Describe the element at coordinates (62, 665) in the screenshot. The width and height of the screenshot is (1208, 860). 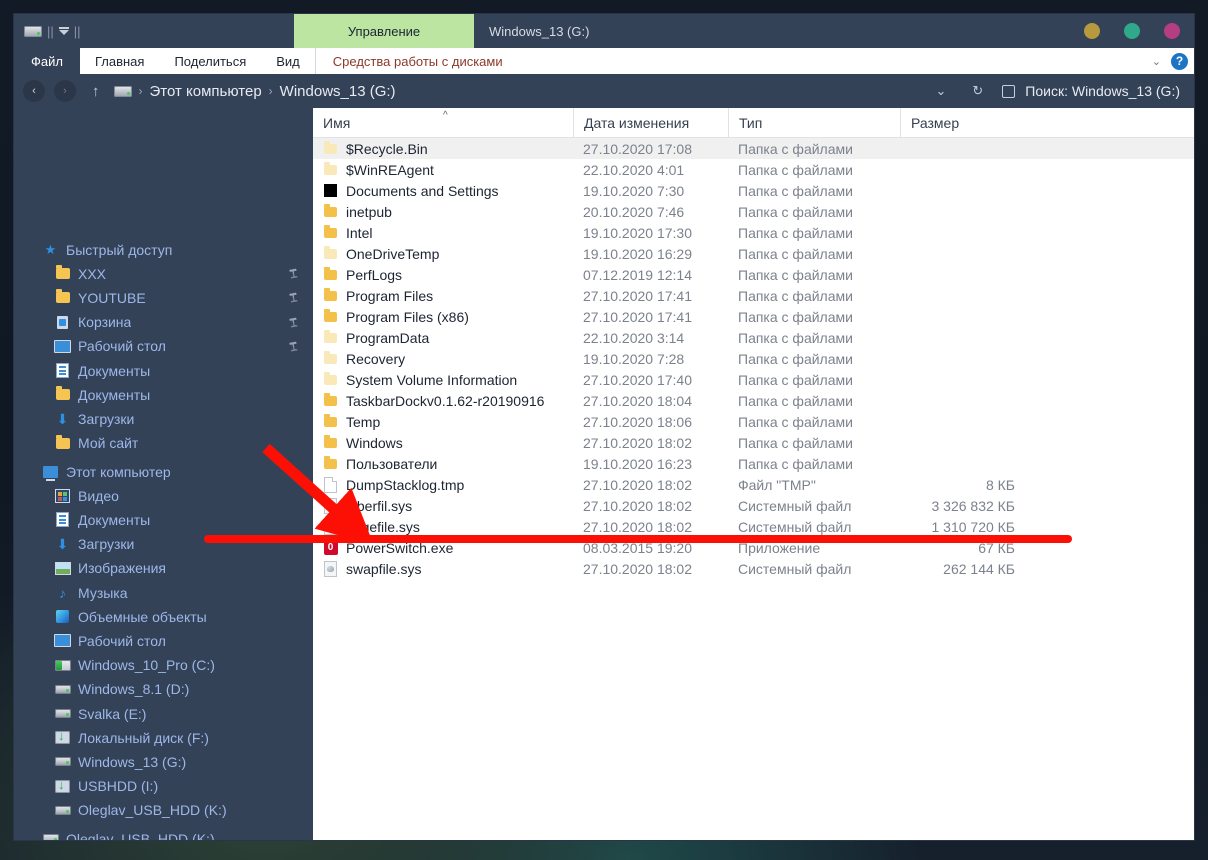
I see `system-drive-icon` at that location.